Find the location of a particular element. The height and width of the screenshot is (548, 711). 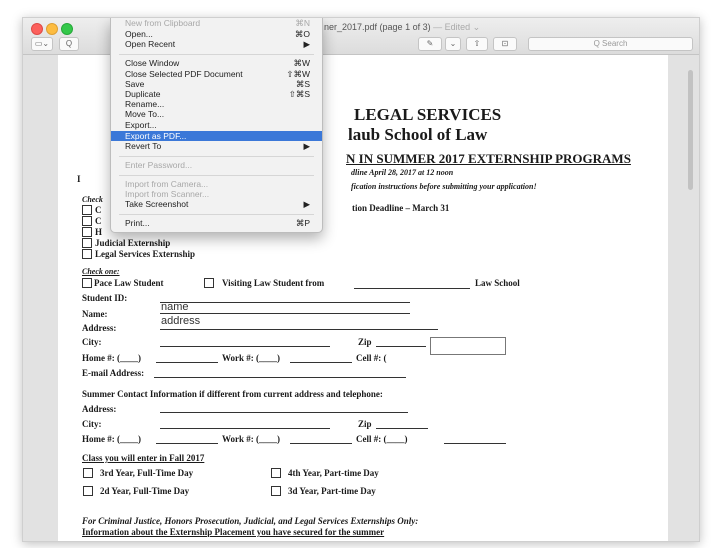

menu-item-take-screenshot: Take Screenshot ▶ is located at coordinates (216, 204).